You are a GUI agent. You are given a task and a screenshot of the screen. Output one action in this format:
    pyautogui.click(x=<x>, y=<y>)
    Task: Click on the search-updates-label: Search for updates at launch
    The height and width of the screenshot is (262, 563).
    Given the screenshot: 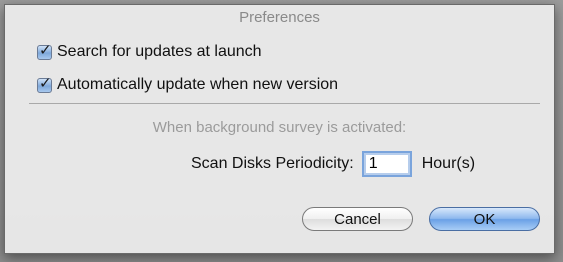 What is the action you would take?
    pyautogui.click(x=159, y=51)
    